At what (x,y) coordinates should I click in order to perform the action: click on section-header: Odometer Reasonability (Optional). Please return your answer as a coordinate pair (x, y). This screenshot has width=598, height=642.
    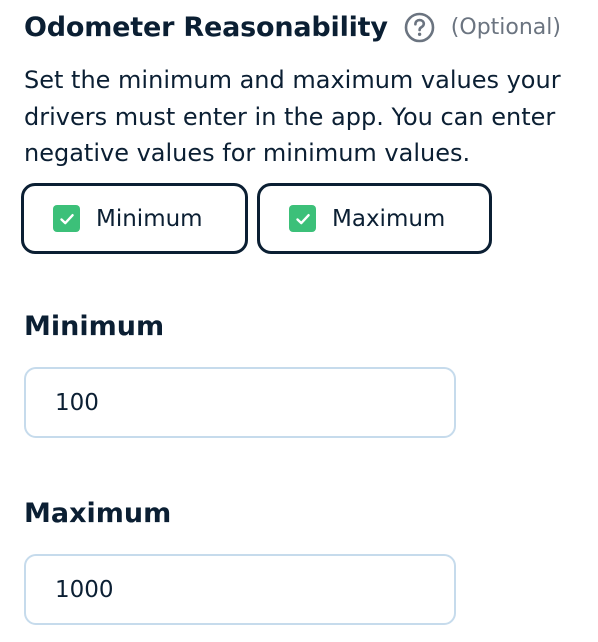
    Looking at the image, I should click on (292, 27).